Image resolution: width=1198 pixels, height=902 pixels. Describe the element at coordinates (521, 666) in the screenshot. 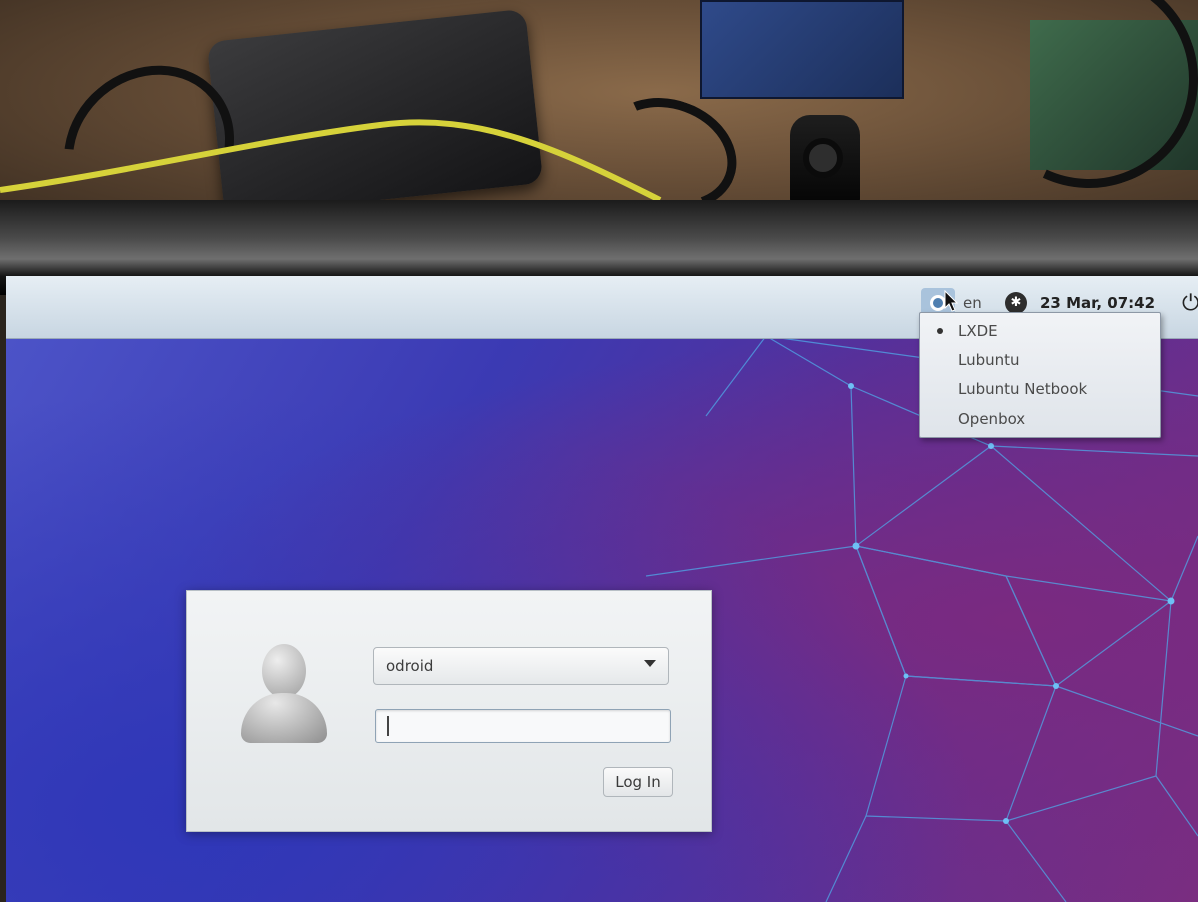

I see `username-select: odroid` at that location.